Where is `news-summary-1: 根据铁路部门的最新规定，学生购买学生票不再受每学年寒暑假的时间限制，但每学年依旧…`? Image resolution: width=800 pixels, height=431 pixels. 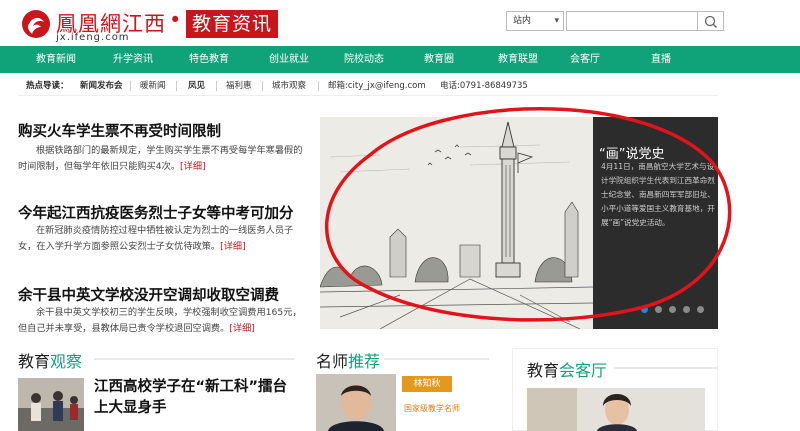
news-summary-1: 根据铁路部门的最新规定，学生购买学生票不再受每学年寒暑假的时间限制，但每学年依旧… is located at coordinates (163, 159).